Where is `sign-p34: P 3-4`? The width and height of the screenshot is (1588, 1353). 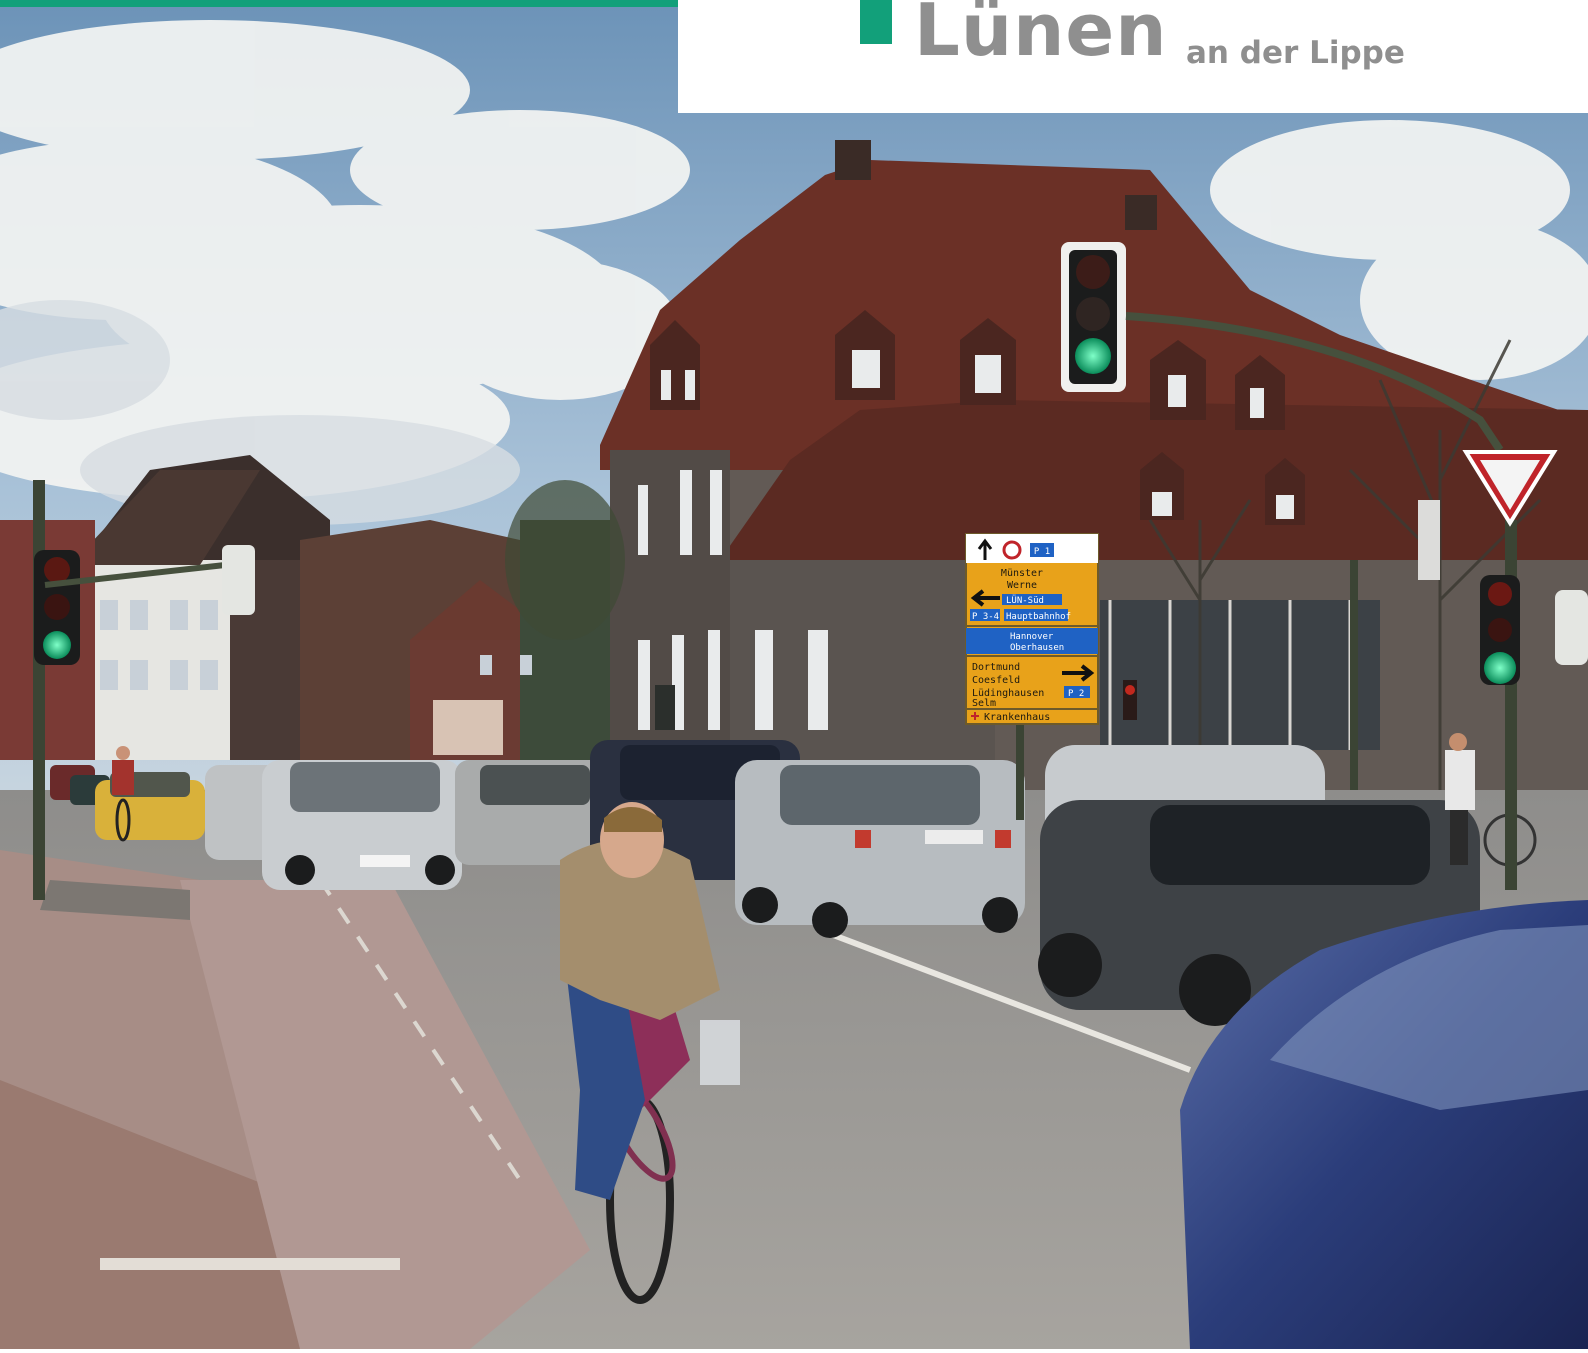
sign-p34: P 3-4 is located at coordinates (985, 617).